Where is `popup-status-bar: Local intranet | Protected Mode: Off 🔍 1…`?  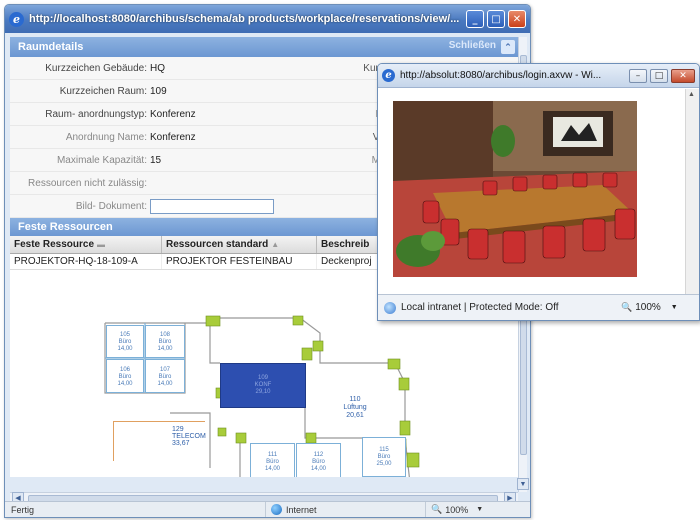
popup-status-bar: Local intranet | Protected Mode: Off 🔍 1… is located at coordinates (538, 307).